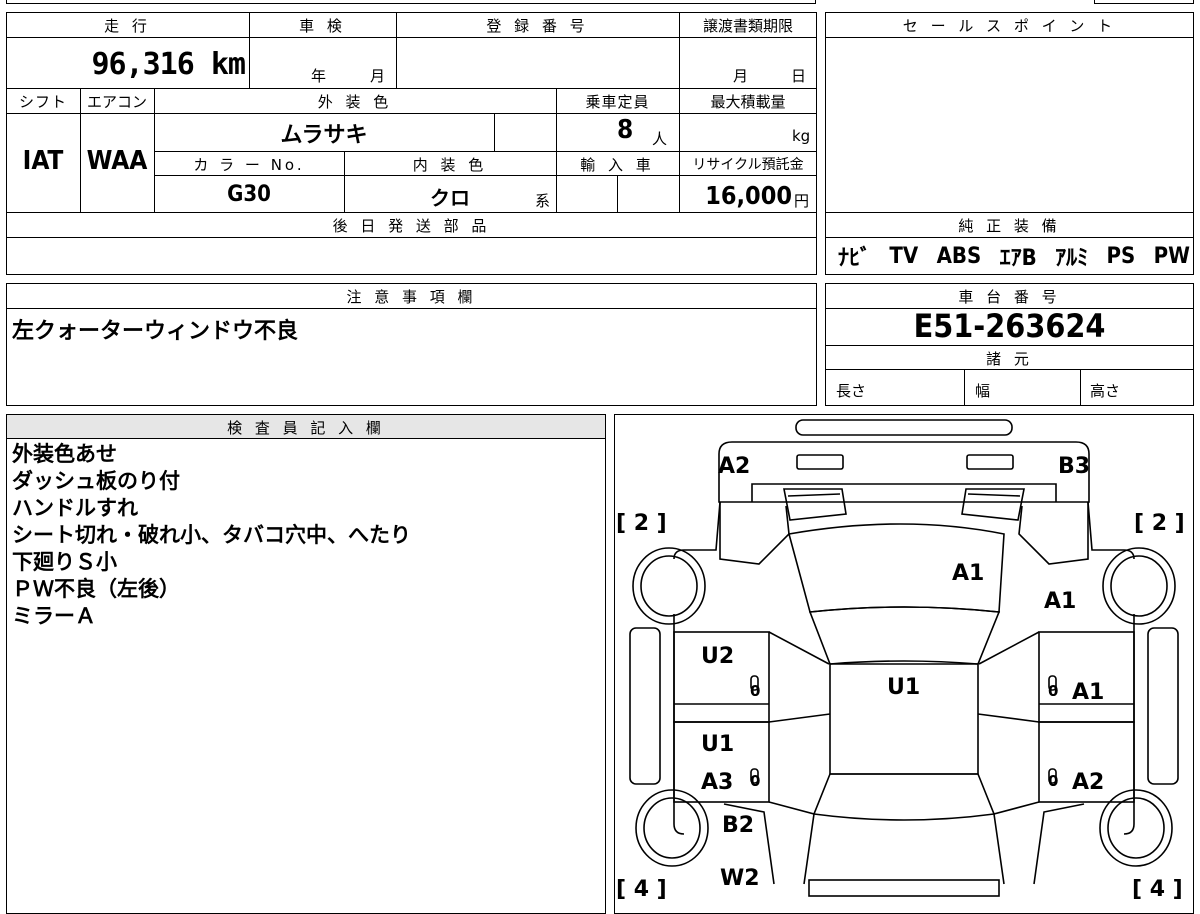 The width and height of the screenshot is (1200, 914). What do you see at coordinates (748, 195) in the screenshot?
I see `recycle-value: 16,000` at bounding box center [748, 195].